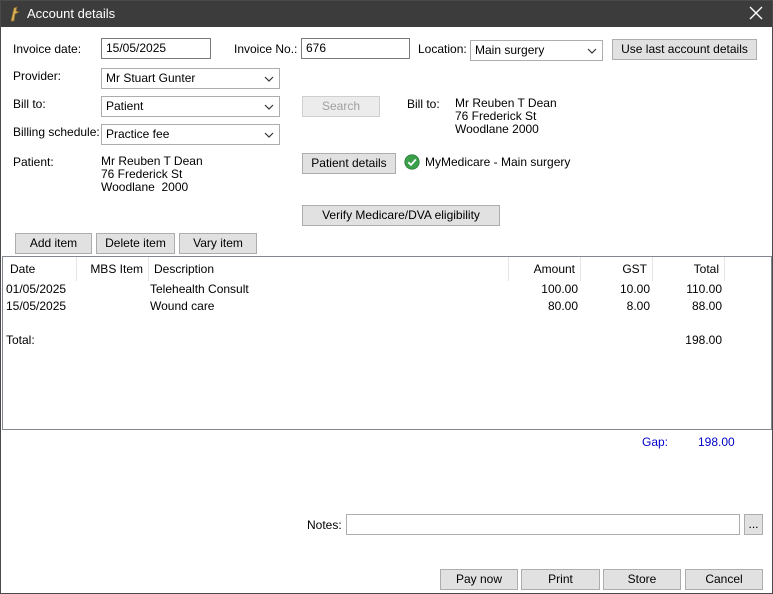  What do you see at coordinates (543, 269) in the screenshot?
I see `column-header-amount: Amount` at bounding box center [543, 269].